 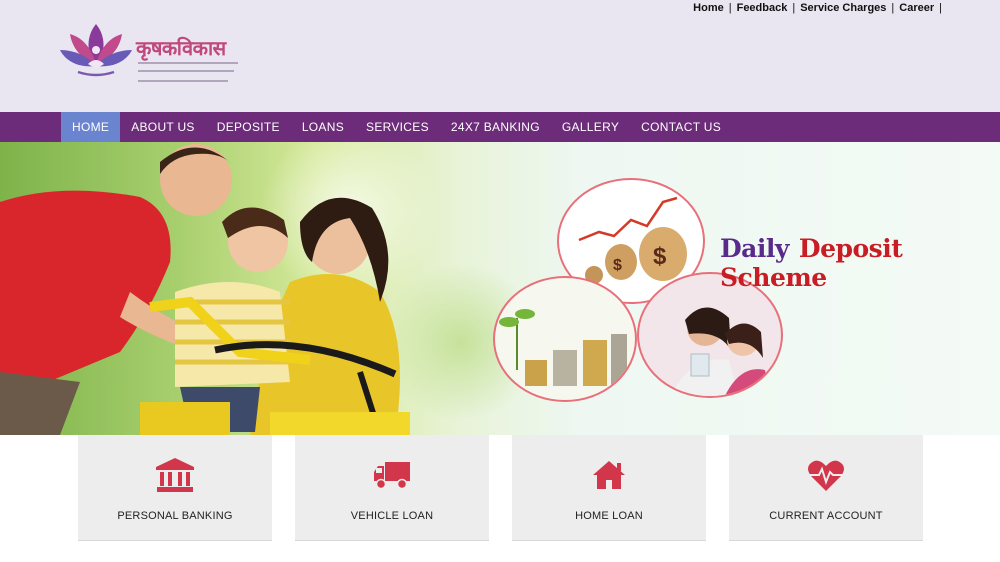 I want to click on top-link-career: Career, so click(x=916, y=8).